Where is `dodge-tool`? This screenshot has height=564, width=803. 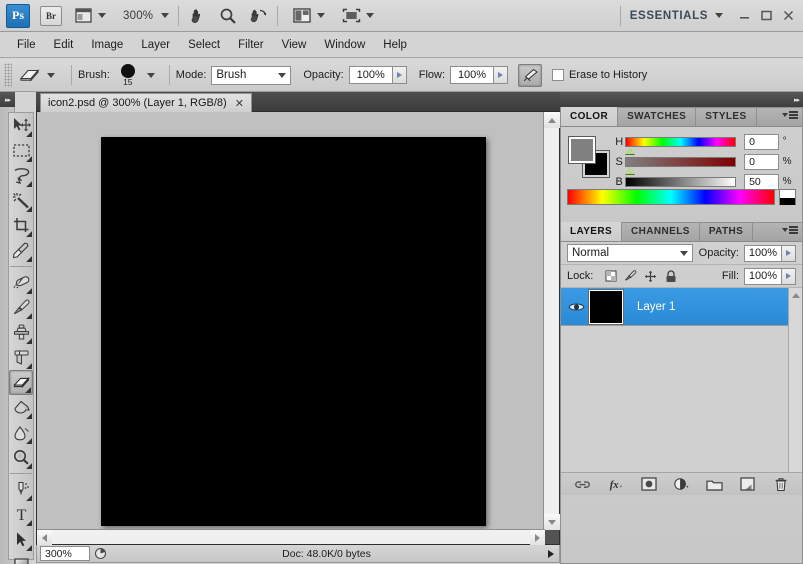 dodge-tool is located at coordinates (21, 457).